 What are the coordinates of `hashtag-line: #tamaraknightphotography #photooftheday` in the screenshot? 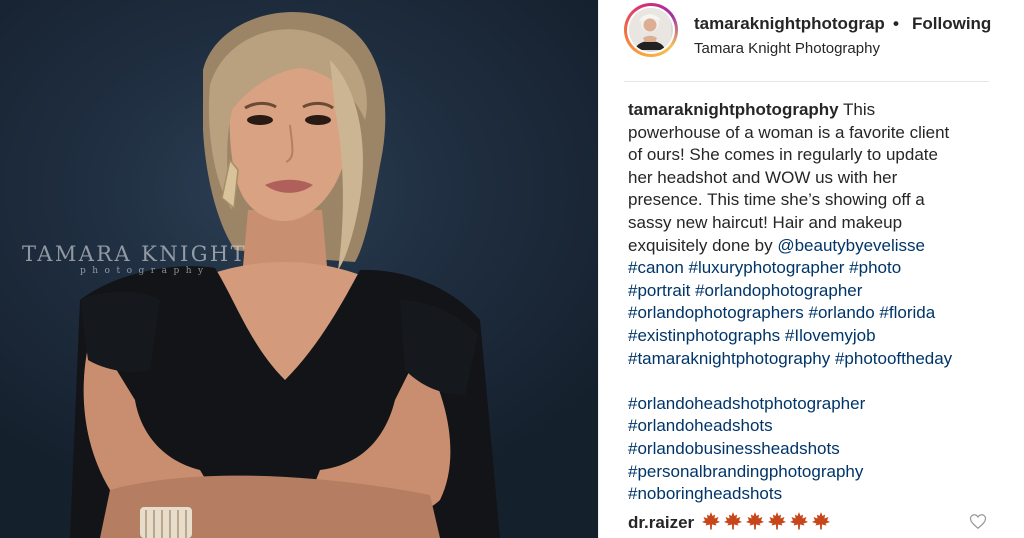 It's located at (815, 359).